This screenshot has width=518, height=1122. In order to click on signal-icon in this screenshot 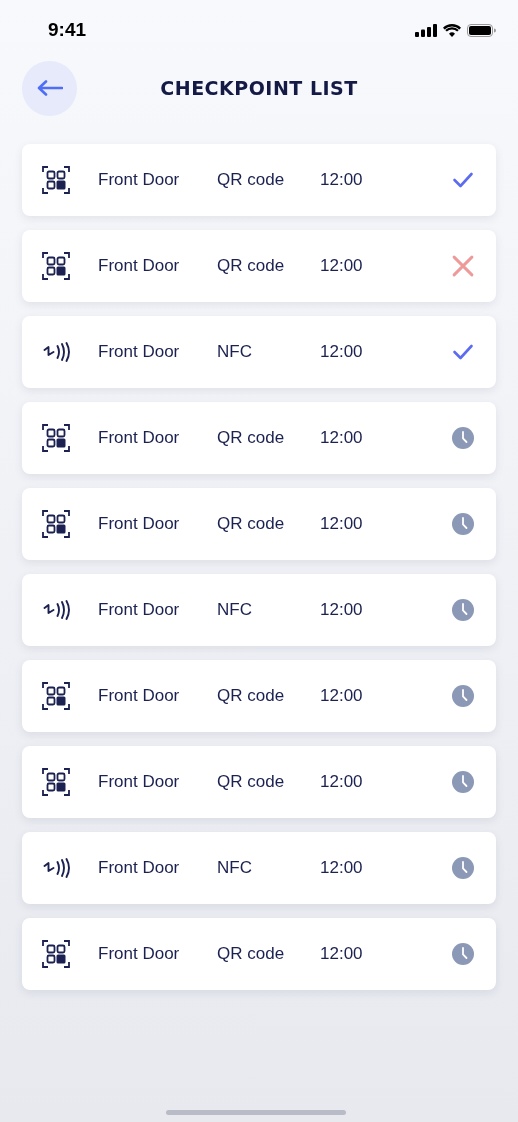, I will do `click(426, 30)`.